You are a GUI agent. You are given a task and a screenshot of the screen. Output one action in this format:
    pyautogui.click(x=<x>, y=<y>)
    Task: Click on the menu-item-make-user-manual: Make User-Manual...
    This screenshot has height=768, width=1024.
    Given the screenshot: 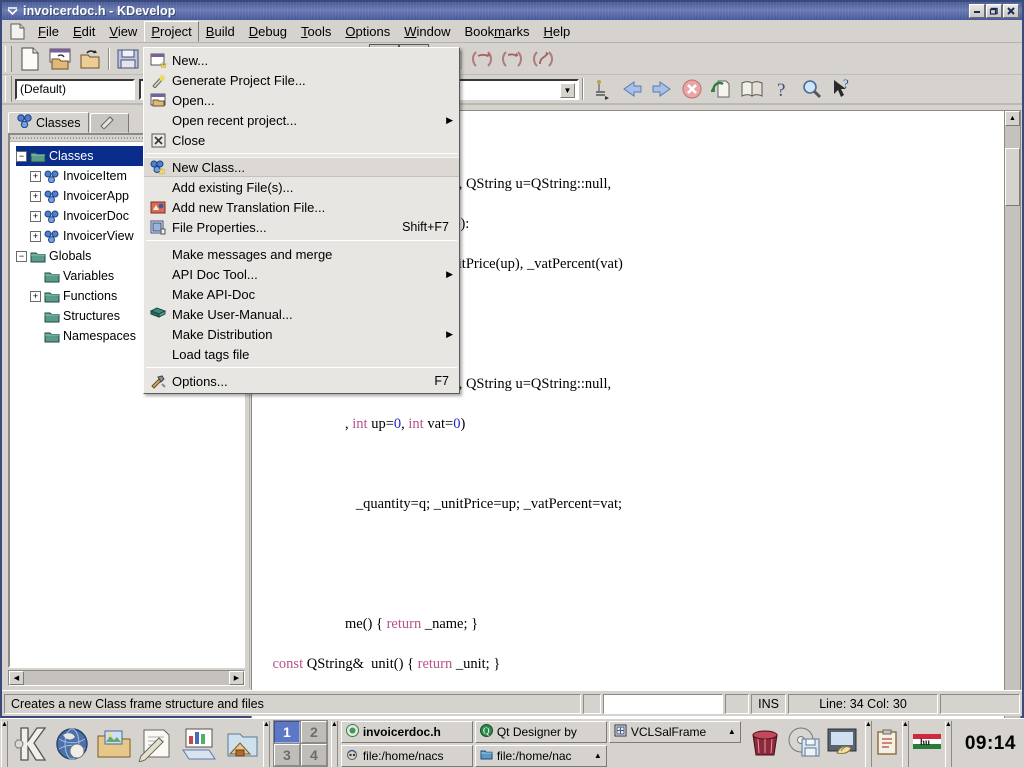 What is the action you would take?
    pyautogui.click(x=301, y=314)
    